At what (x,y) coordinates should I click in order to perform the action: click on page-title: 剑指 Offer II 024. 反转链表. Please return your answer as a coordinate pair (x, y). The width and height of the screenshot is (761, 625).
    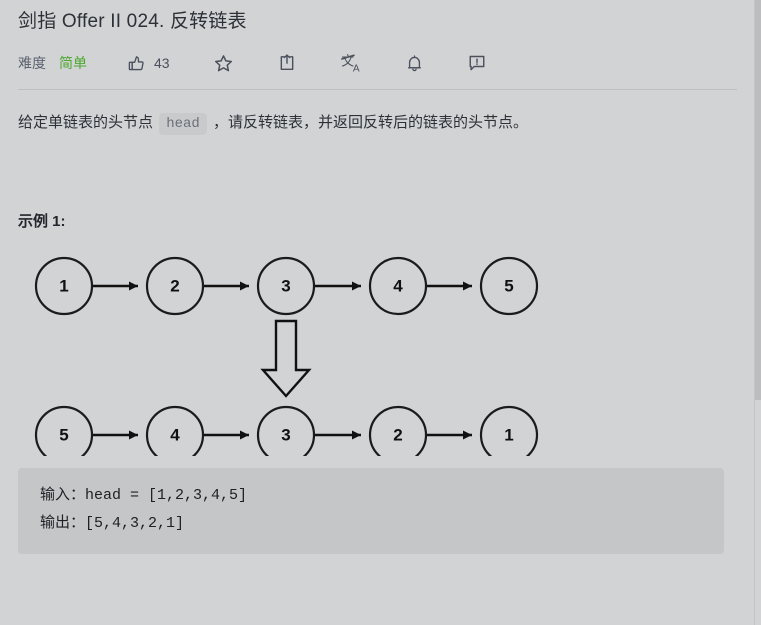
    Looking at the image, I should click on (132, 21).